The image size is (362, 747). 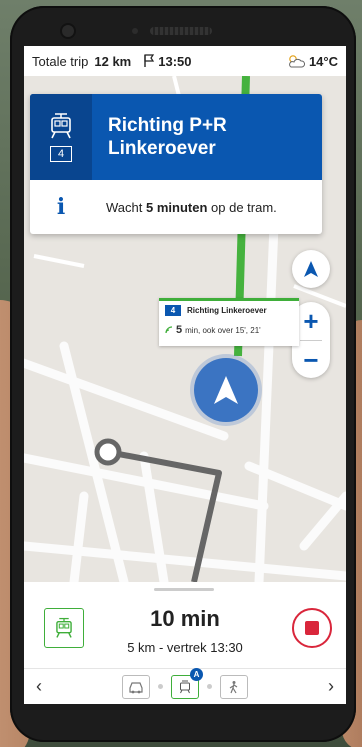 I want to click on mode-steps: A, so click(x=185, y=683).